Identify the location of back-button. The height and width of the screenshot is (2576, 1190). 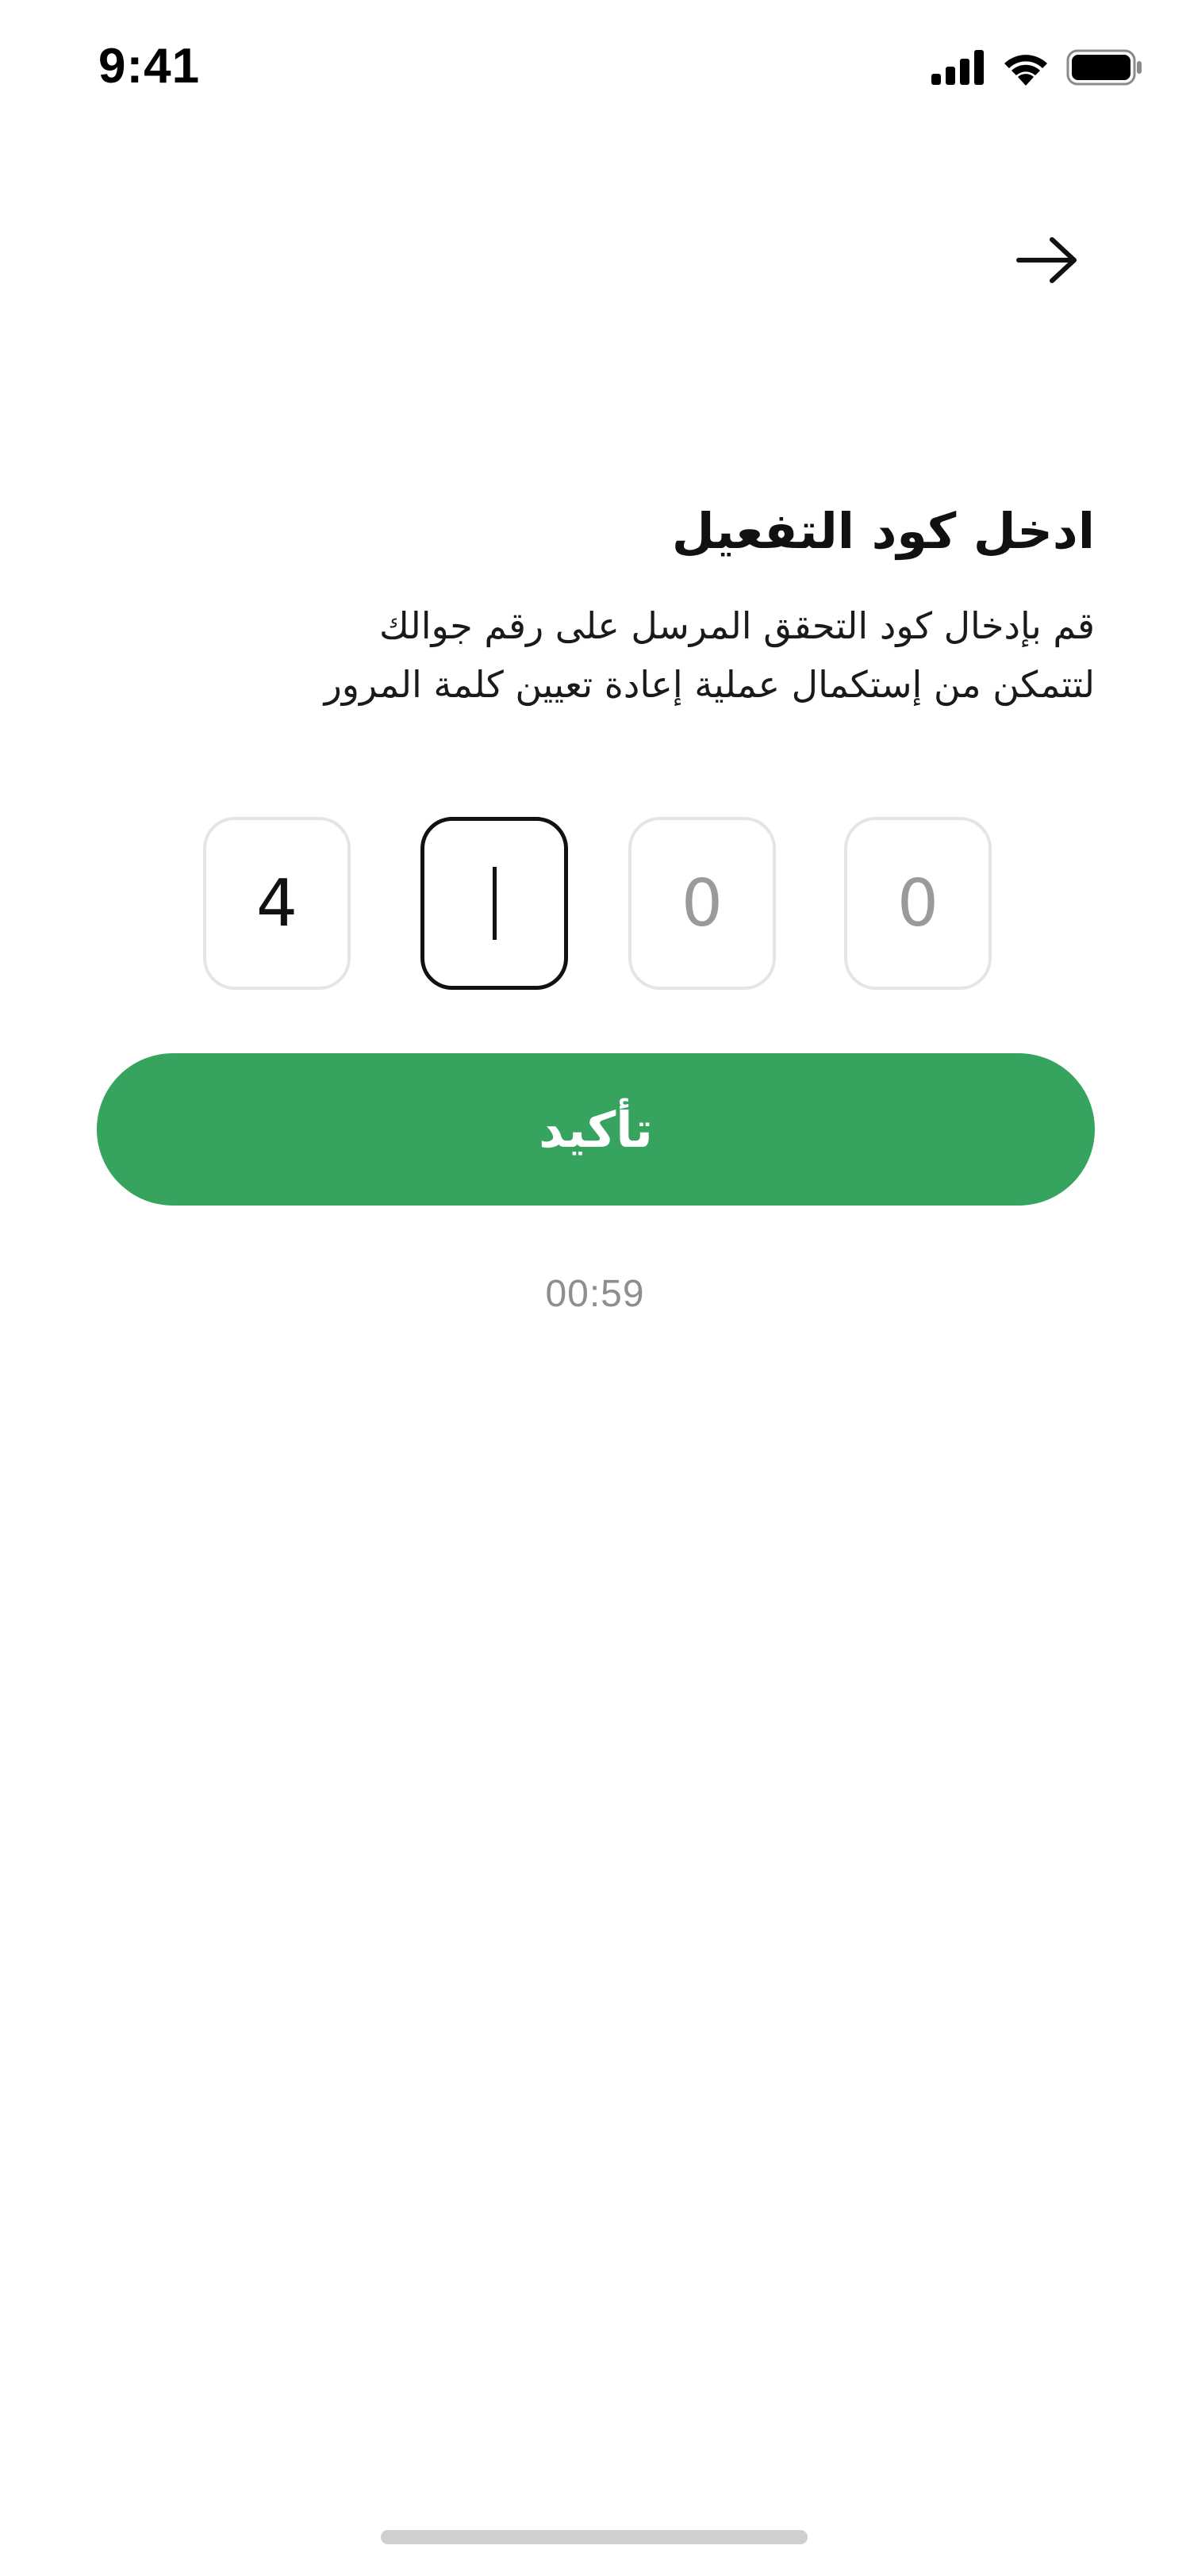
(1047, 261).